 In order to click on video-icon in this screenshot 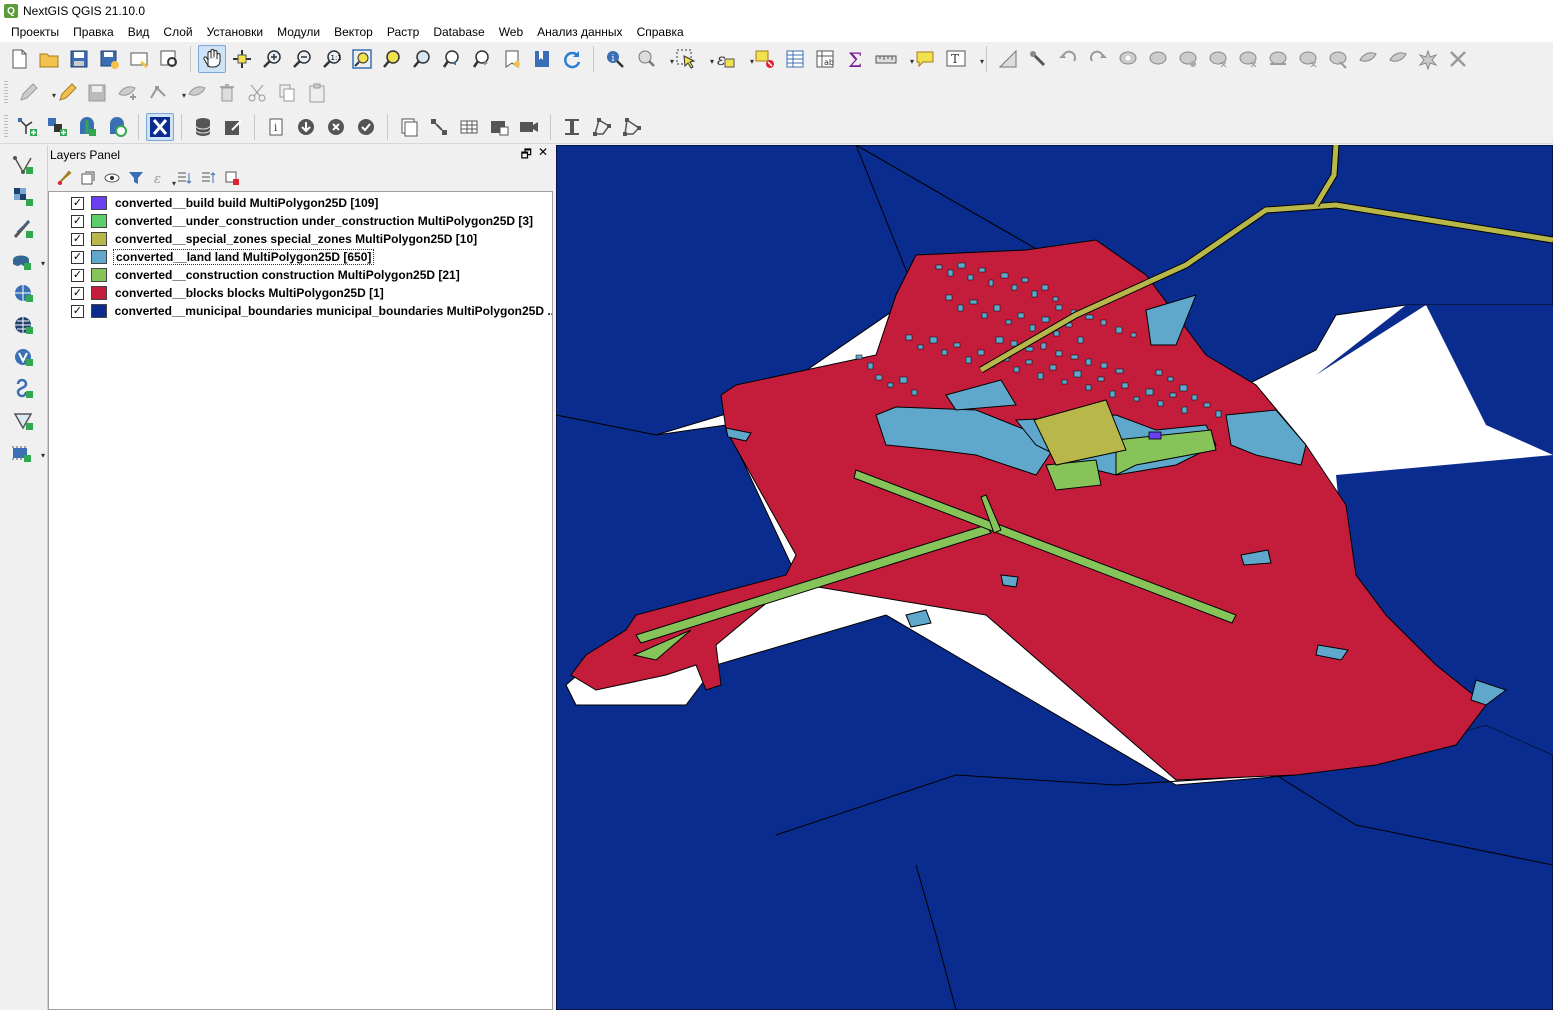, I will do `click(529, 127)`.